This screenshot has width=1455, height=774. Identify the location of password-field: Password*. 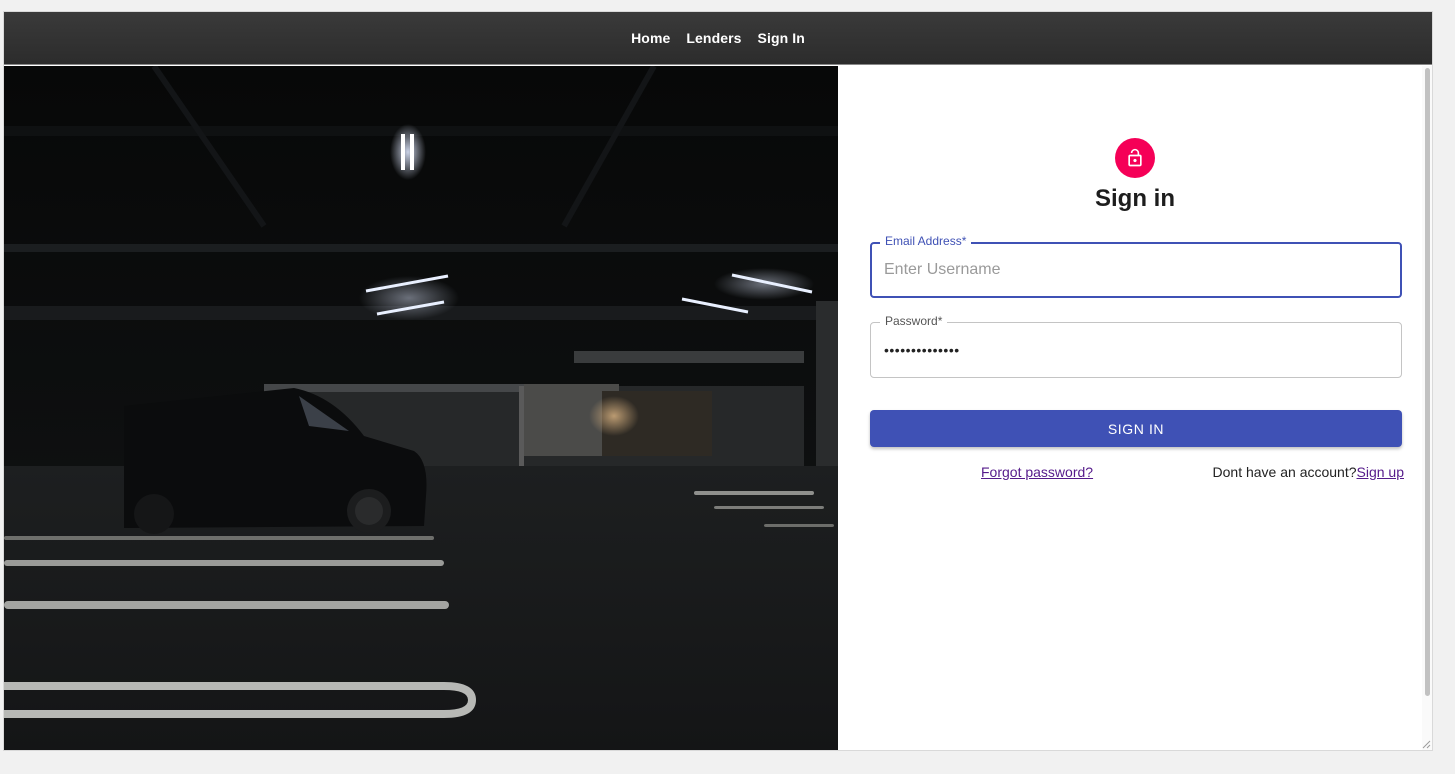
(1136, 346).